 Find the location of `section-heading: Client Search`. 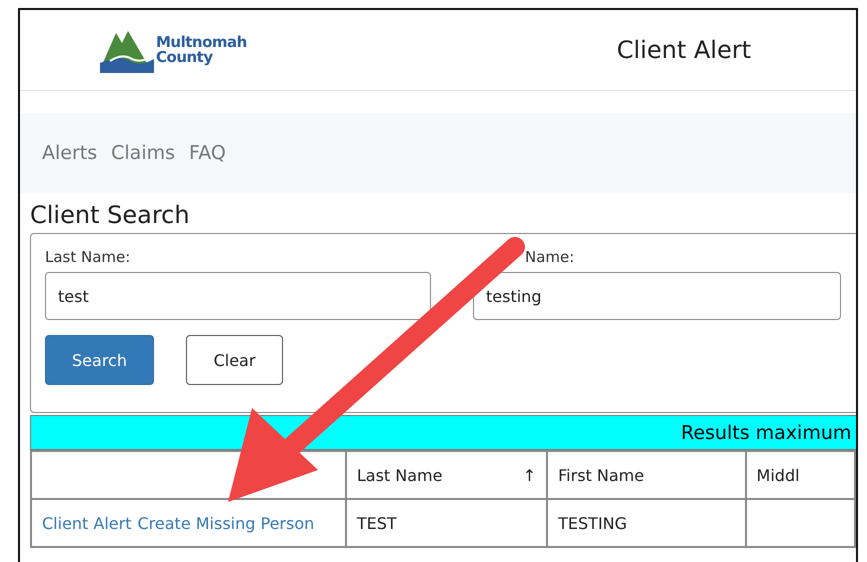

section-heading: Client Search is located at coordinates (110, 215).